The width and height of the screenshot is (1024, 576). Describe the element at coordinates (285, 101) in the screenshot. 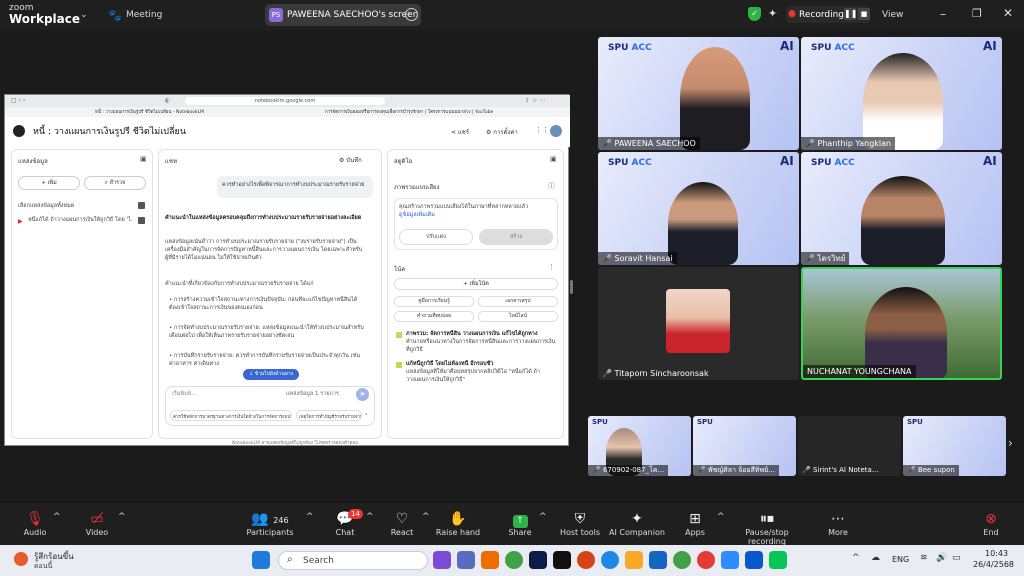

I see `url-bar: notebooklm.google.com` at that location.